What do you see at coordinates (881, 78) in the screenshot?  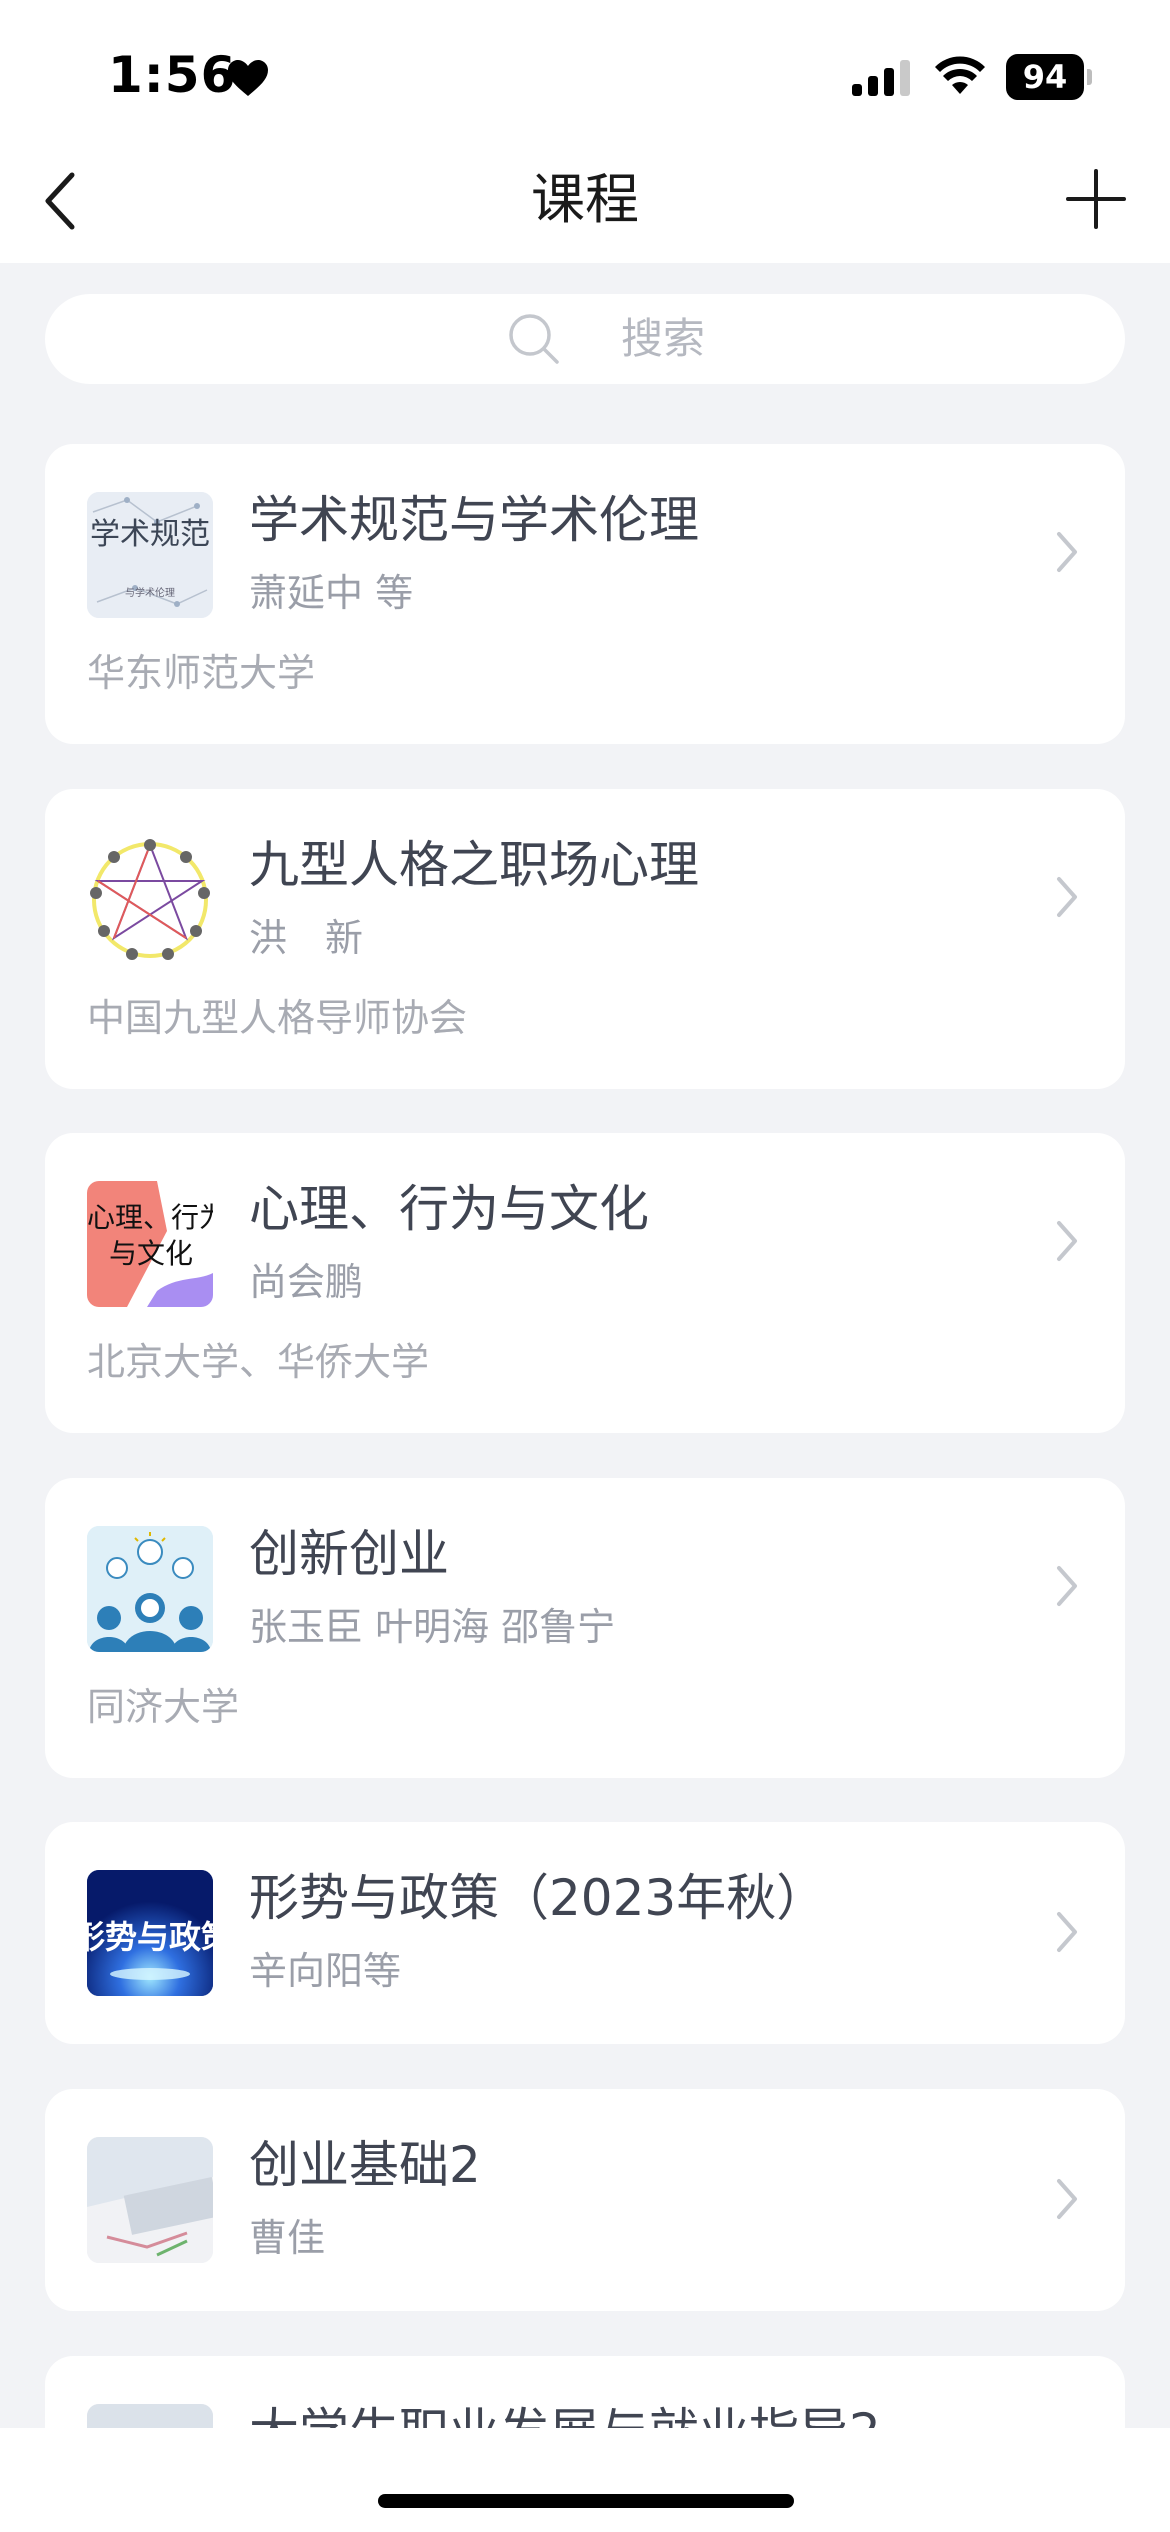 I see `signal-icon` at bounding box center [881, 78].